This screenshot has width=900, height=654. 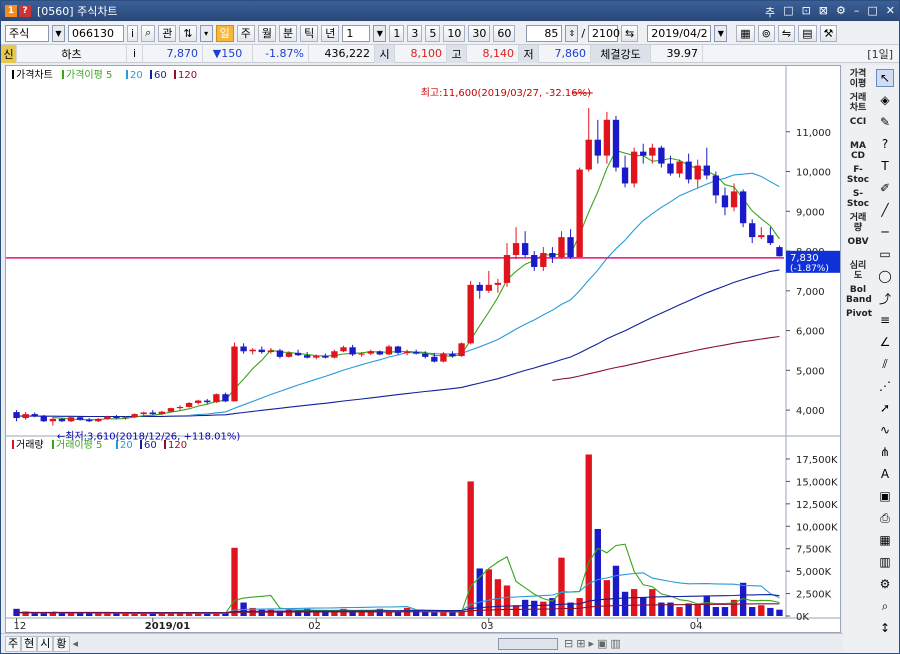 What do you see at coordinates (885, 276) in the screenshot?
I see `ellipse-icon: ◯` at bounding box center [885, 276].